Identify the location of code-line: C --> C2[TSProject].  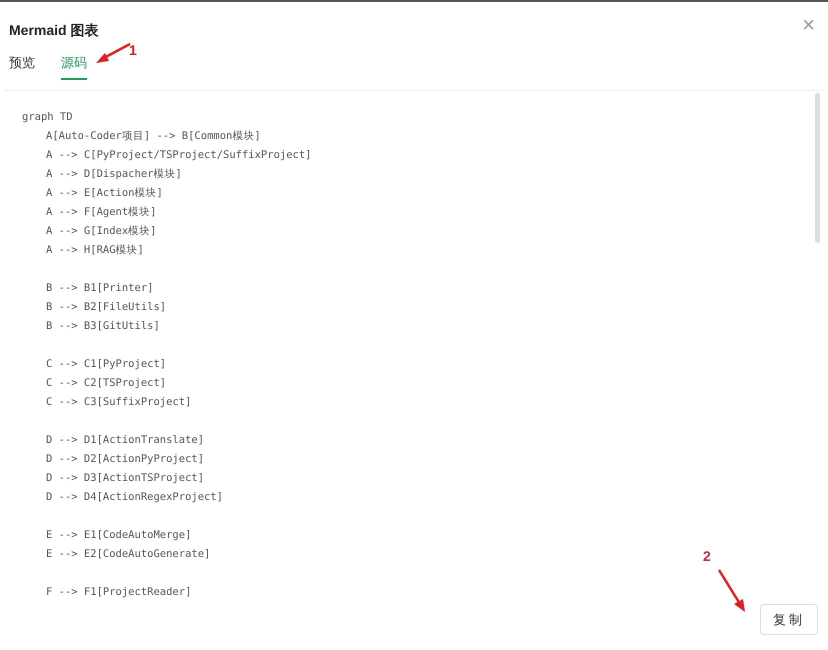
(106, 383).